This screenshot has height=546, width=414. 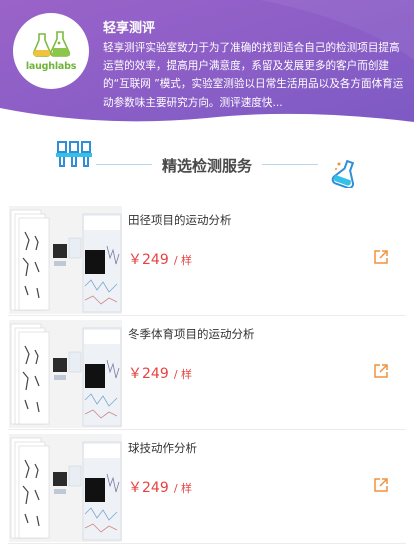 What do you see at coordinates (343, 173) in the screenshot?
I see `flask-icon` at bounding box center [343, 173].